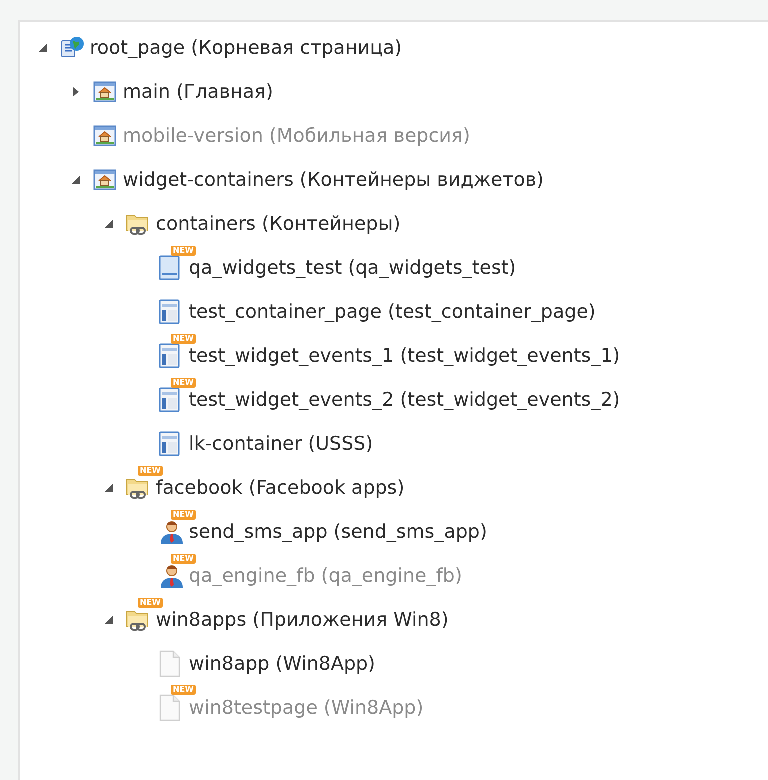 Image resolution: width=768 pixels, height=780 pixels. Describe the element at coordinates (352, 268) in the screenshot. I see `tree-item: qa_widgets_test (qa_widgets_test)` at that location.